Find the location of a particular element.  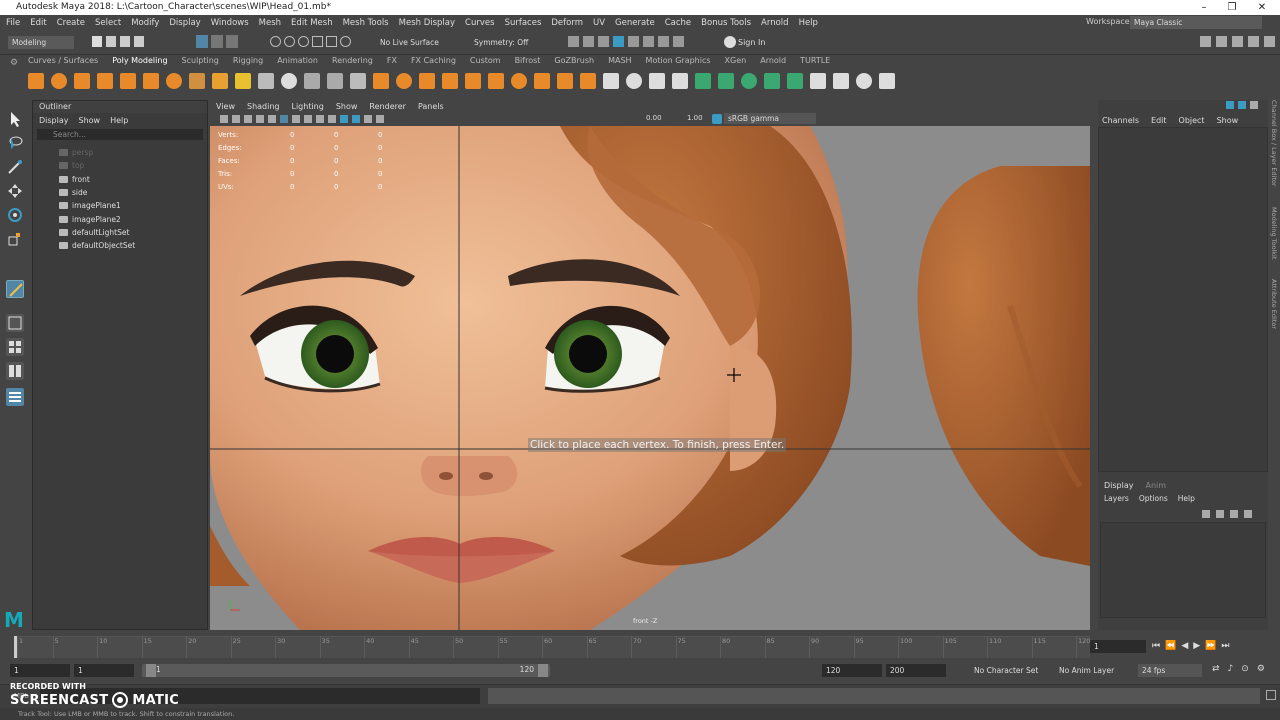

quad-draw-tool-icon is located at coordinates (15, 289).